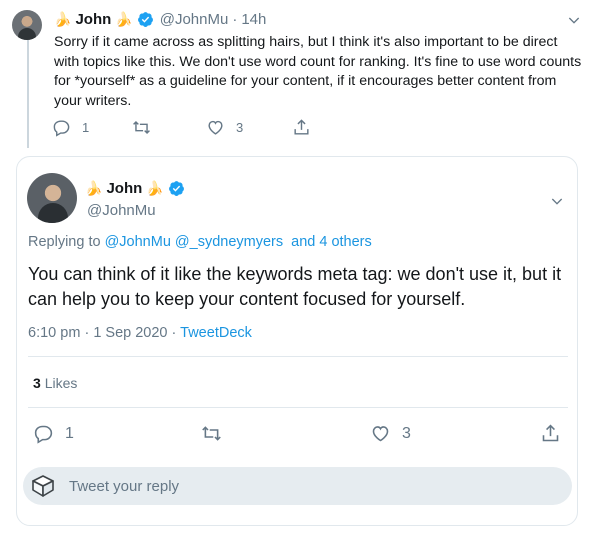  What do you see at coordinates (130, 333) in the screenshot?
I see `tweet-date: 1 Sep 2020` at bounding box center [130, 333].